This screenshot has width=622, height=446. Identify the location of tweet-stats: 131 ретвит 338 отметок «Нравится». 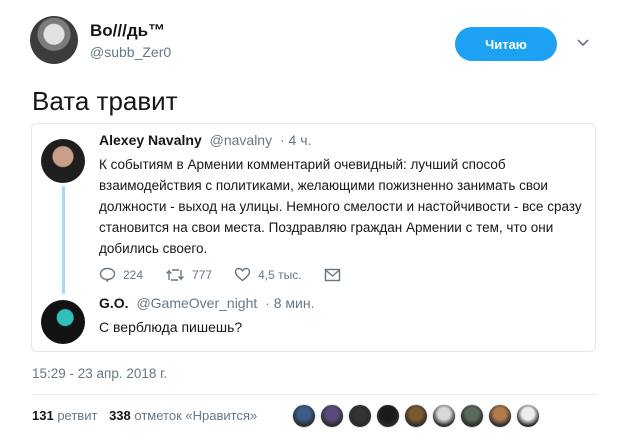
(144, 415).